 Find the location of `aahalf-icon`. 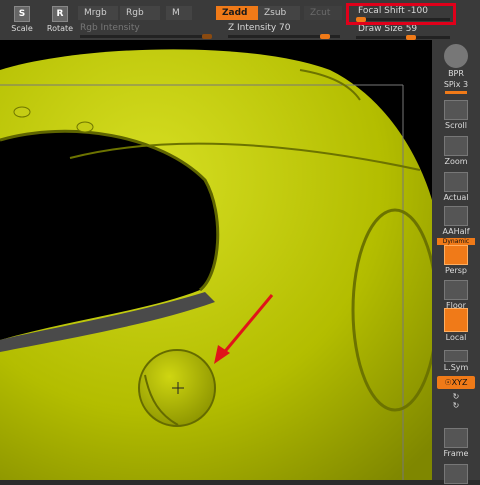

aahalf-icon is located at coordinates (456, 216).